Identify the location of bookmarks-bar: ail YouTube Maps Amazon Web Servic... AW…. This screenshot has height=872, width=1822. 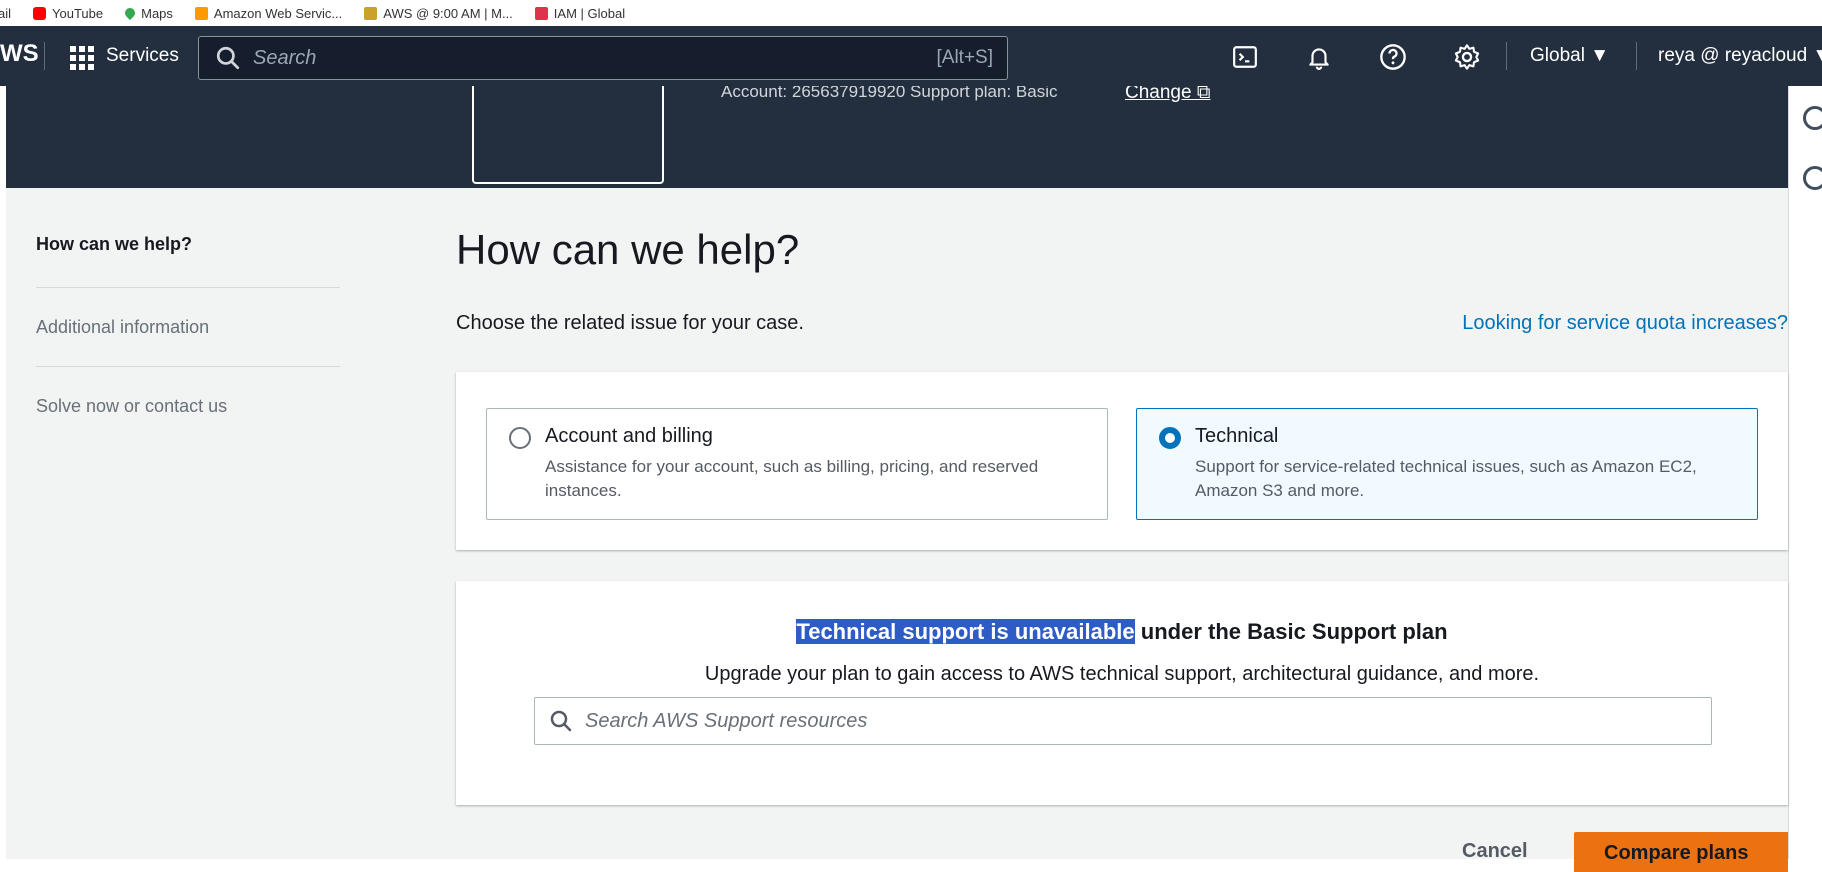
(911, 13).